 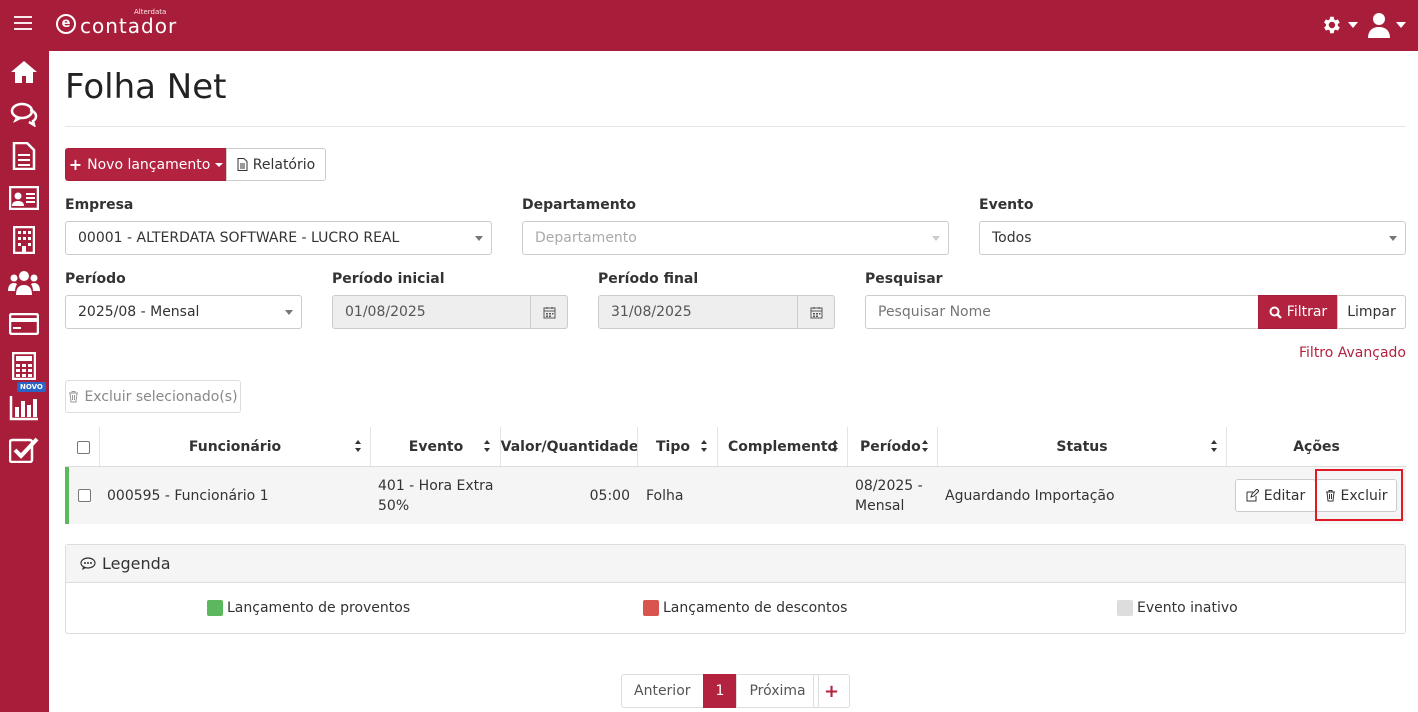 What do you see at coordinates (278, 238) in the screenshot?
I see `empresa-select: 00001 - ALTERDATA SOFTWARE - LUCRO REAL` at bounding box center [278, 238].